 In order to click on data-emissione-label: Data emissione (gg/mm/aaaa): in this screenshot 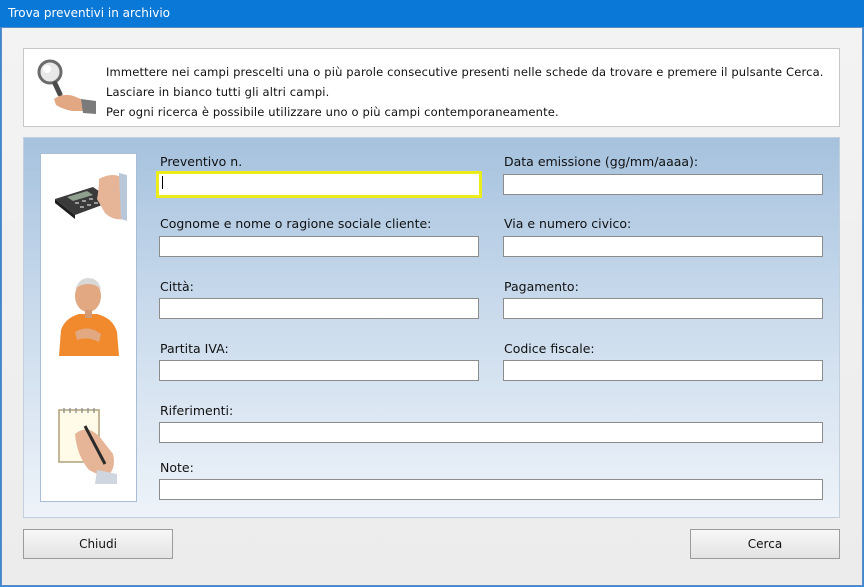, I will do `click(601, 161)`.